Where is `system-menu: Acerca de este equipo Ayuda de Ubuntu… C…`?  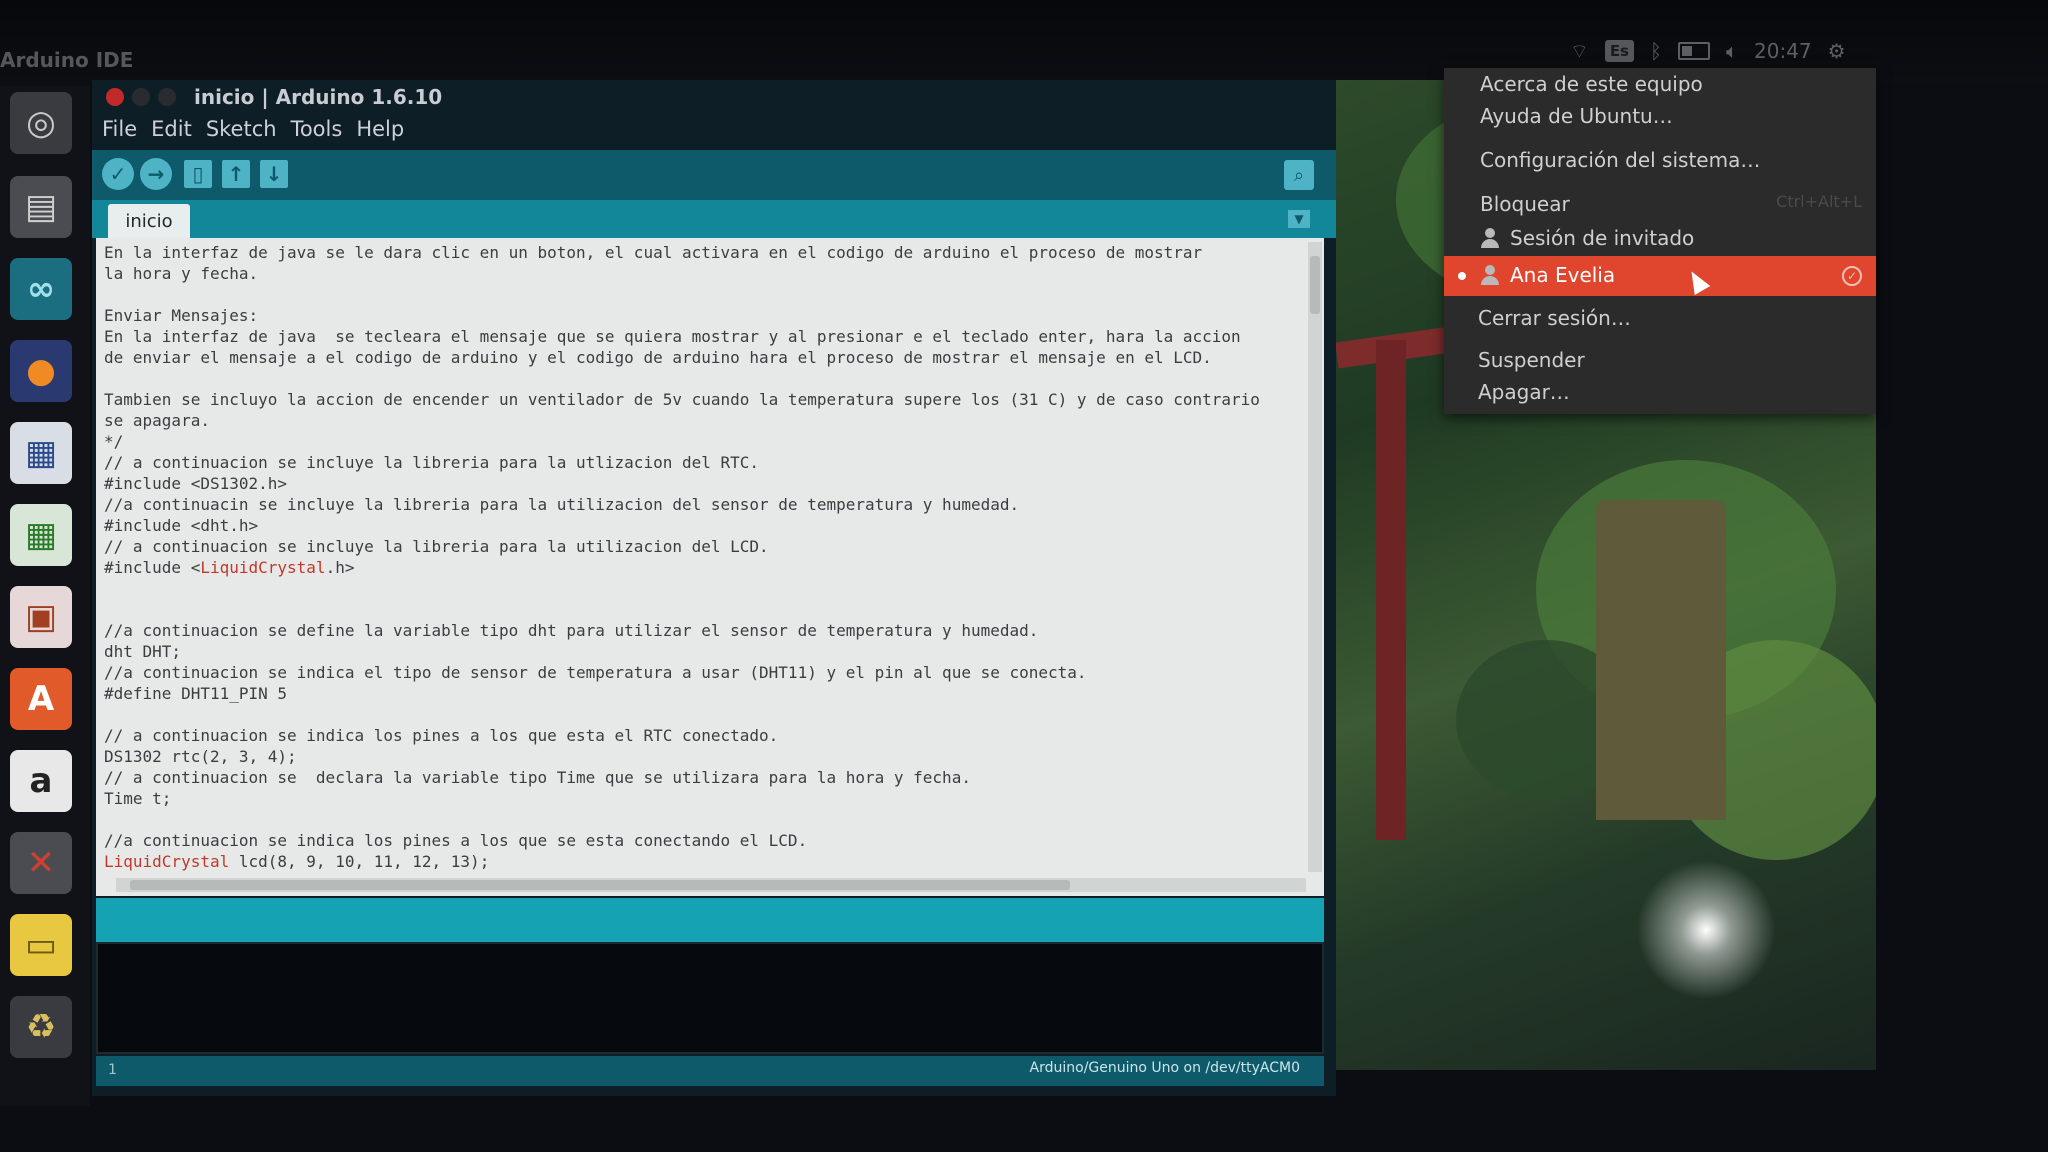
system-menu: Acerca de este equipo Ayuda de Ubuntu… C… is located at coordinates (1660, 241).